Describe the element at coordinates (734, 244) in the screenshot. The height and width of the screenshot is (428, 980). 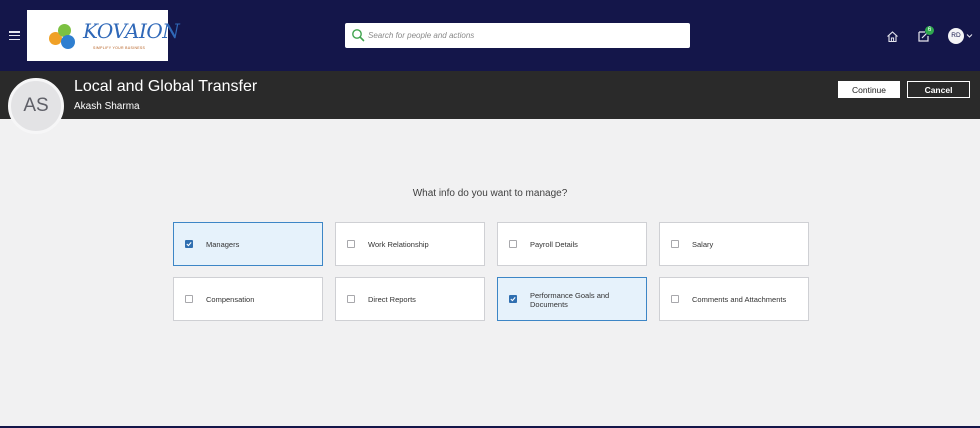
I see `option-tile-salary: Salary` at that location.